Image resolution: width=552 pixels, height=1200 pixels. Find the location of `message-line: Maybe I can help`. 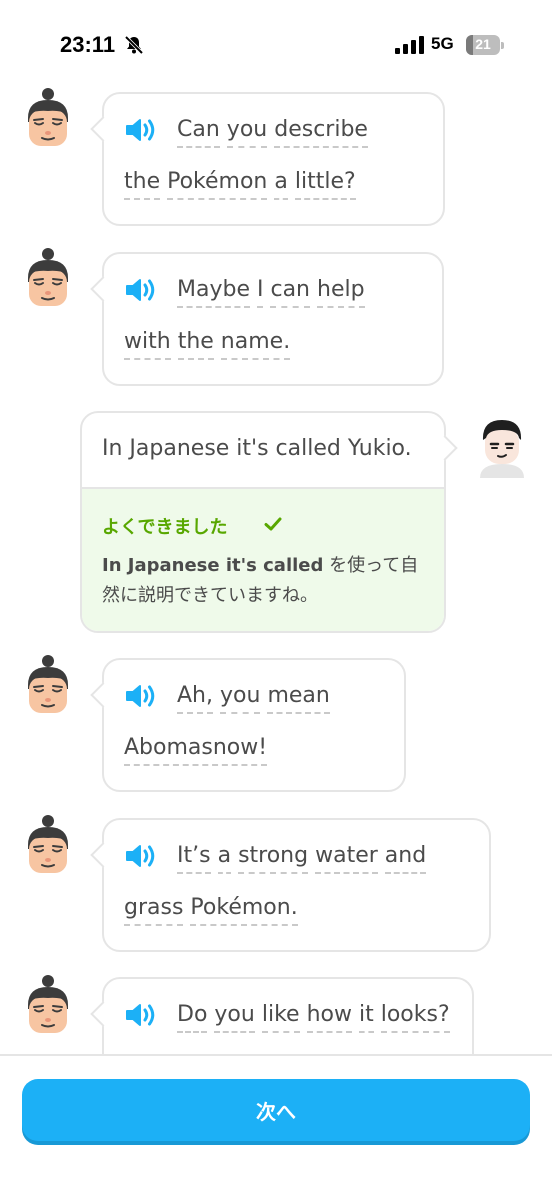

message-line: Maybe I can help is located at coordinates (271, 292).